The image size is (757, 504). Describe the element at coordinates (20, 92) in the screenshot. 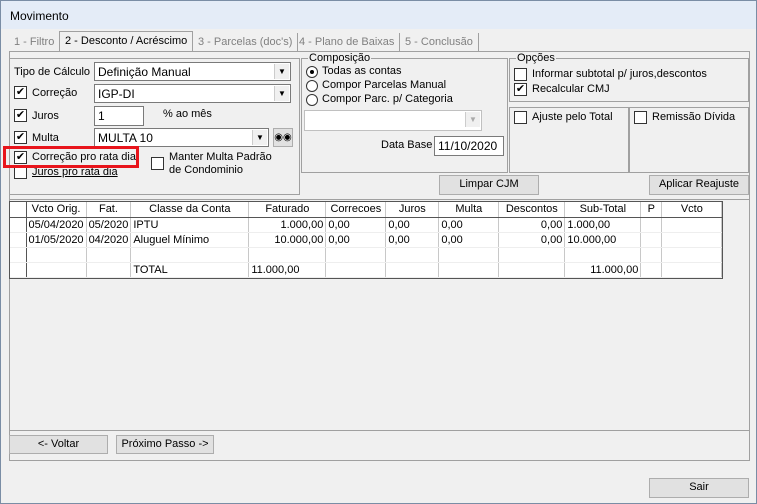

I see `correcao-checkbox: ✔` at that location.